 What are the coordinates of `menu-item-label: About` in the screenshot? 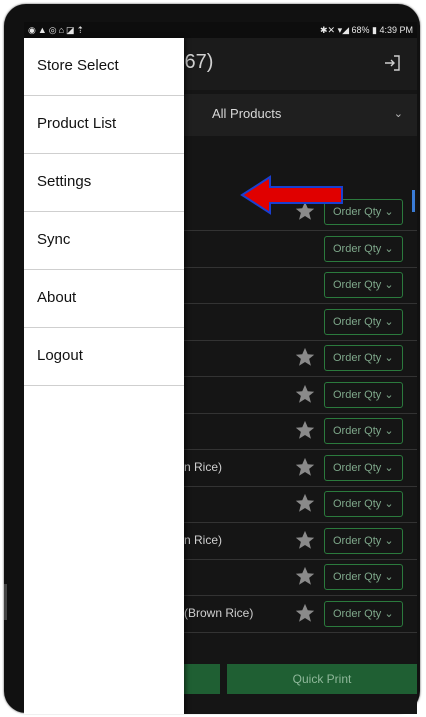 It's located at (57, 297).